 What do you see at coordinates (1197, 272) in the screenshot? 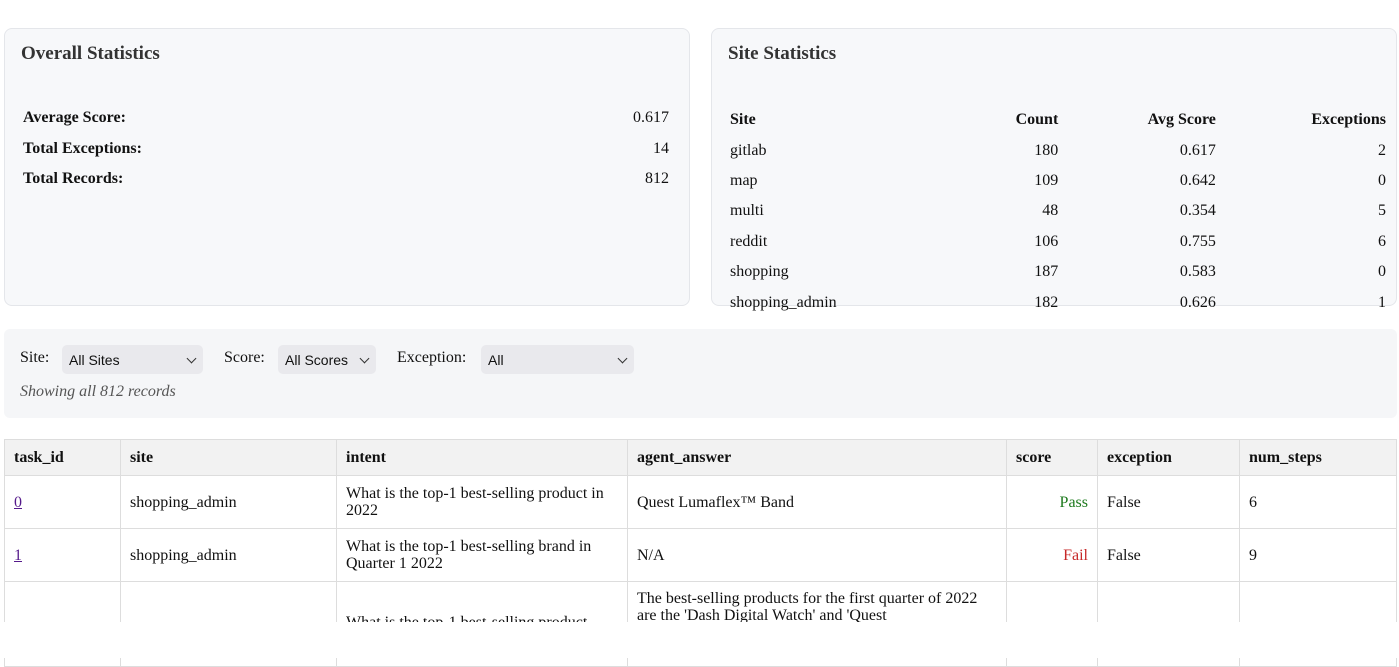
I see `site-avg-score: 0.583` at bounding box center [1197, 272].